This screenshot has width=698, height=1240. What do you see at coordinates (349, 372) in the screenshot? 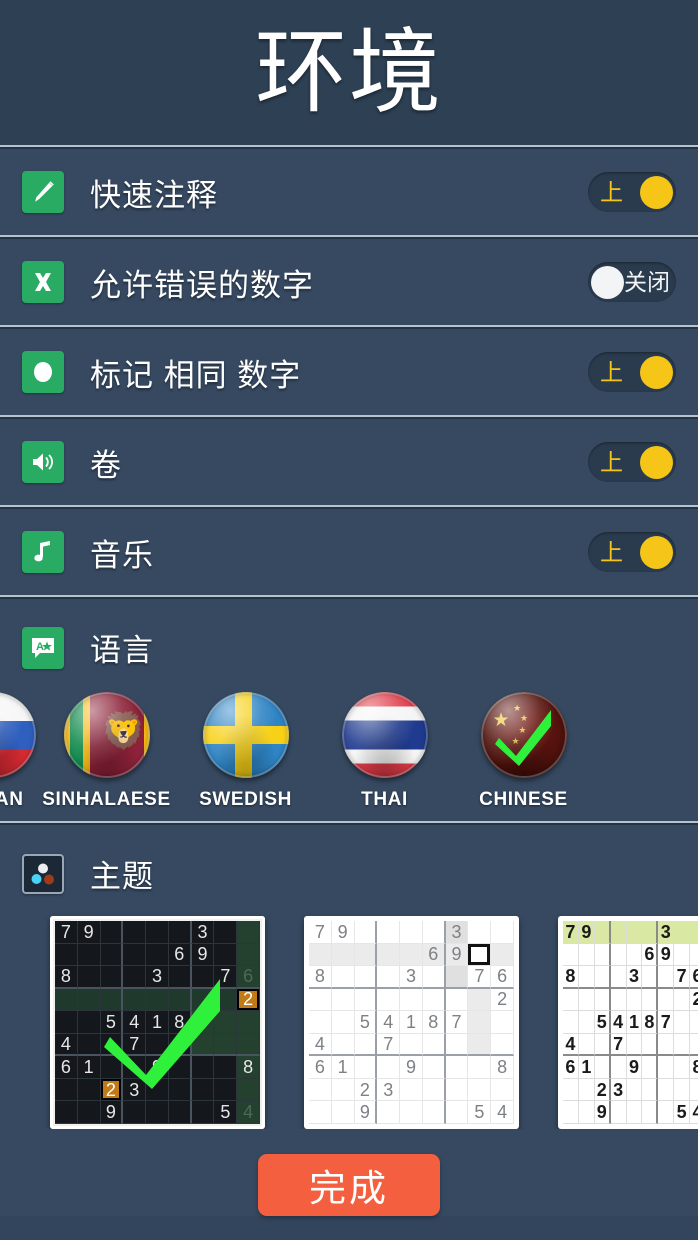
I see `setting-row-mark-same-numbers: 标记 相同 数字 上` at bounding box center [349, 372].